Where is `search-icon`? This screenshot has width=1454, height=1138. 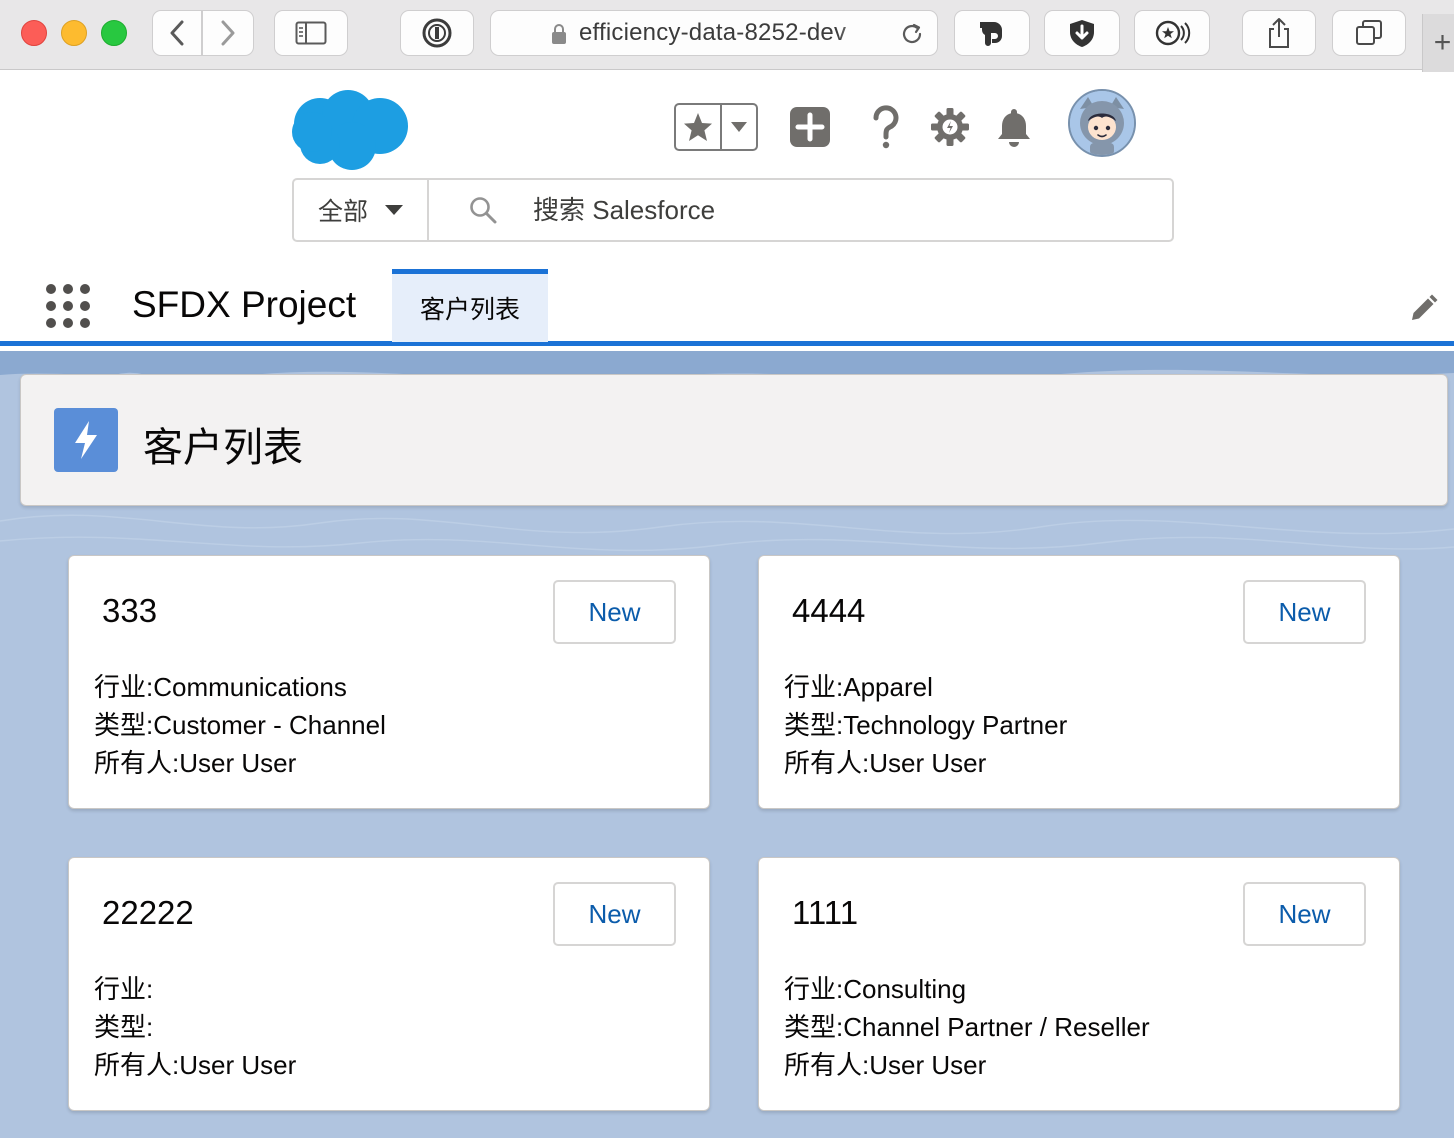
search-icon is located at coordinates (483, 210).